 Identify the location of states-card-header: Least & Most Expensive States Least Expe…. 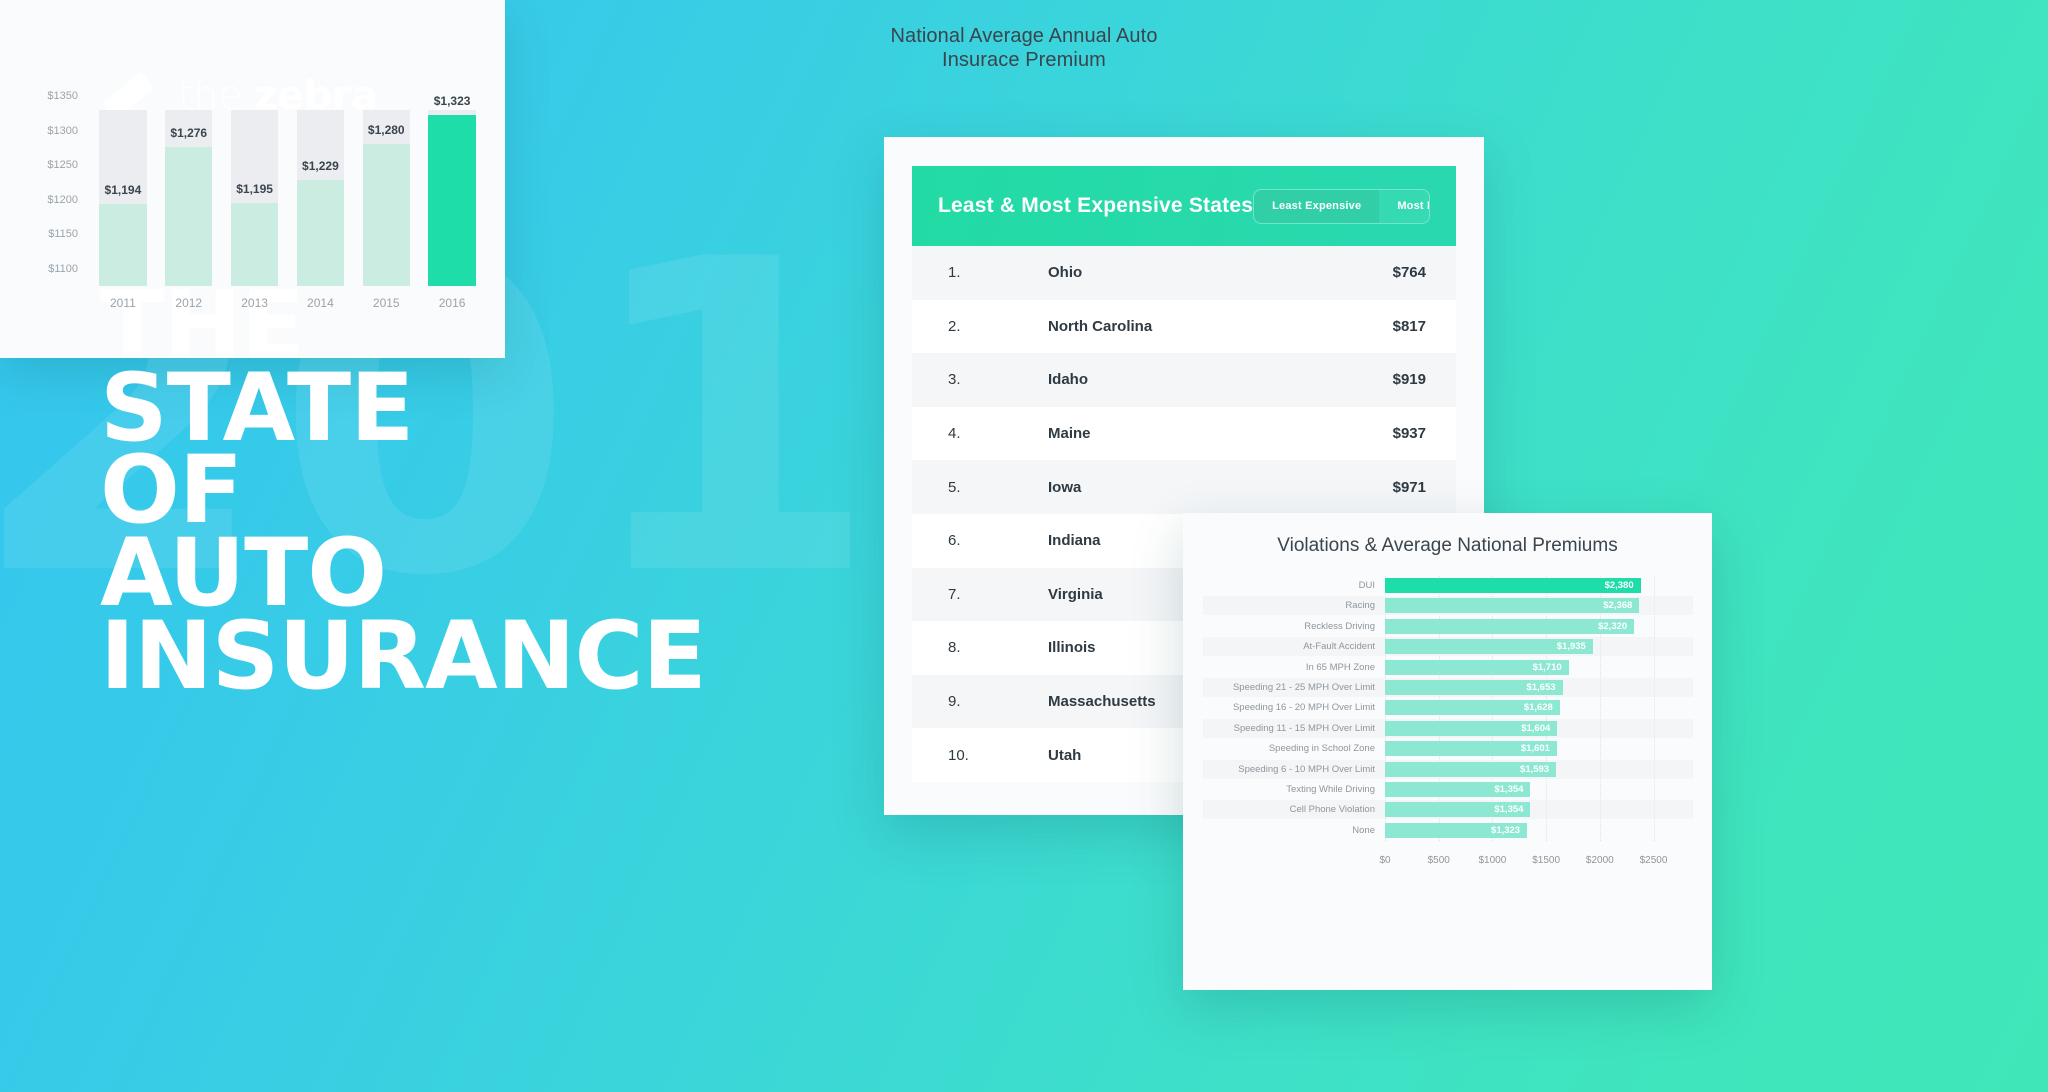
(1184, 206).